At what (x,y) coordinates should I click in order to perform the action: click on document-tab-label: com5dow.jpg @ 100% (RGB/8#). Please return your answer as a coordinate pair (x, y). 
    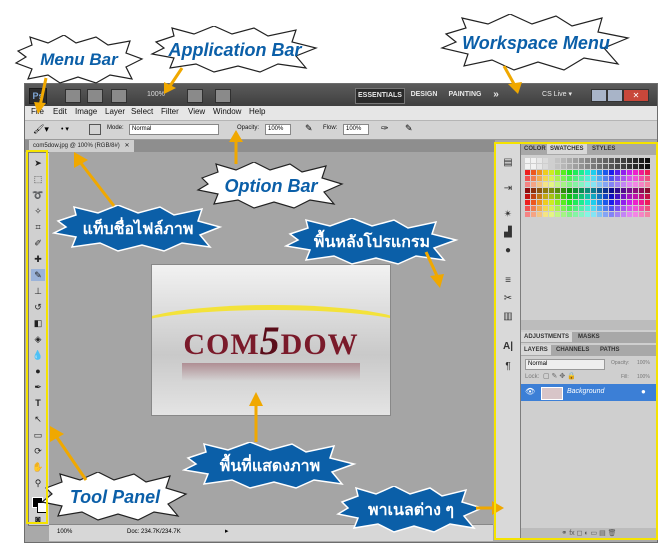
    Looking at the image, I should click on (76, 146).